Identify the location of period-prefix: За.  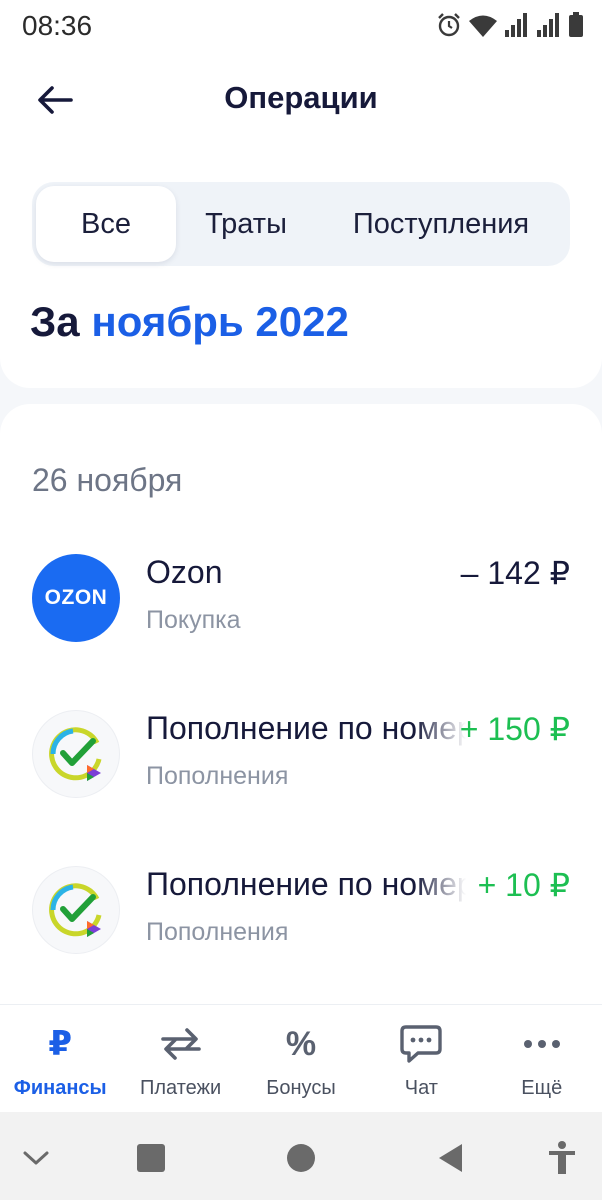
(55, 321).